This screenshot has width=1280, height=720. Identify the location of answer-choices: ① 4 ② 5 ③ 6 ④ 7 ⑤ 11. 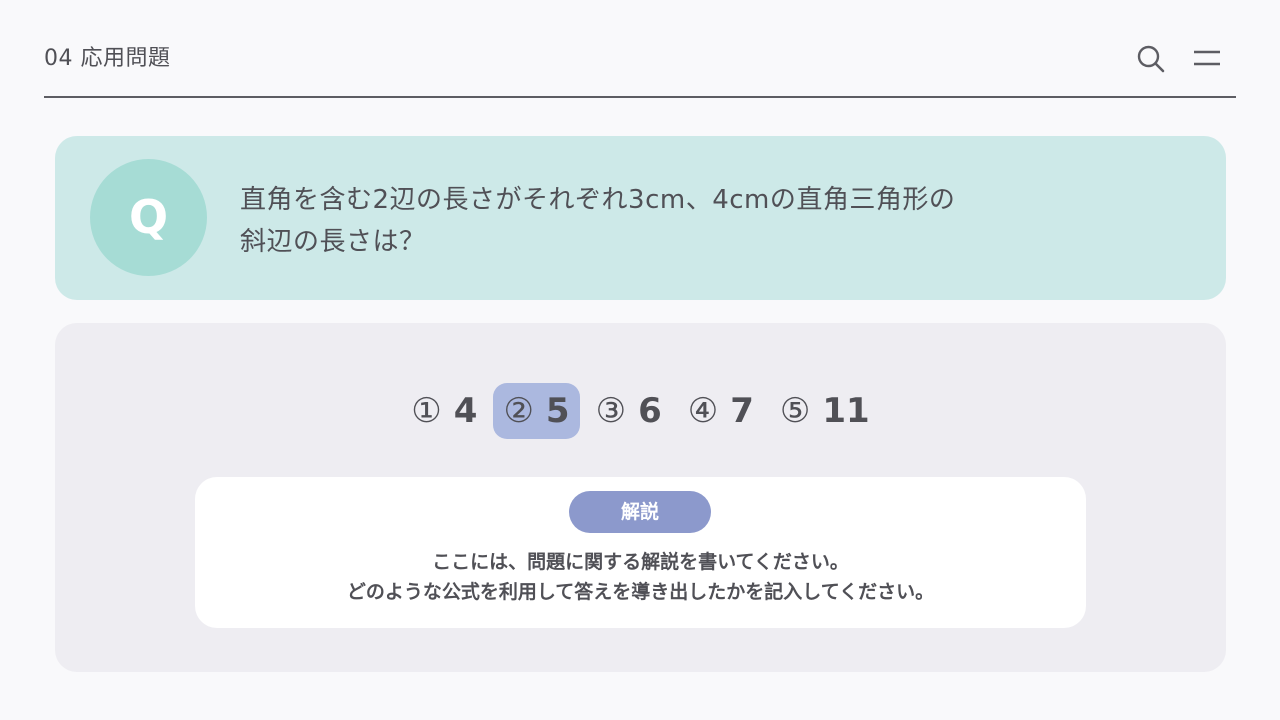
(640, 411).